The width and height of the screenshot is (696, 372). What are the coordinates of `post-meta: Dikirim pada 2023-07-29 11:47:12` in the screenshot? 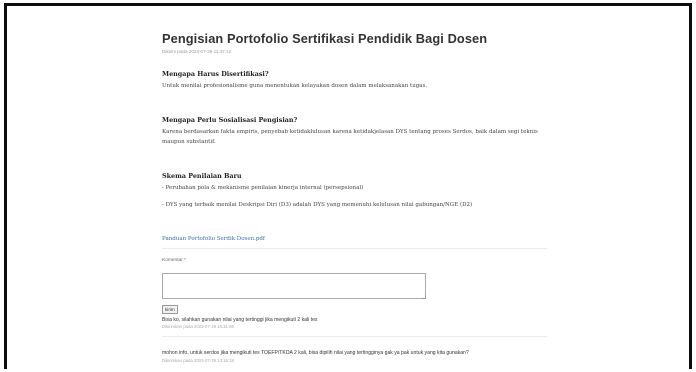 It's located at (197, 51).